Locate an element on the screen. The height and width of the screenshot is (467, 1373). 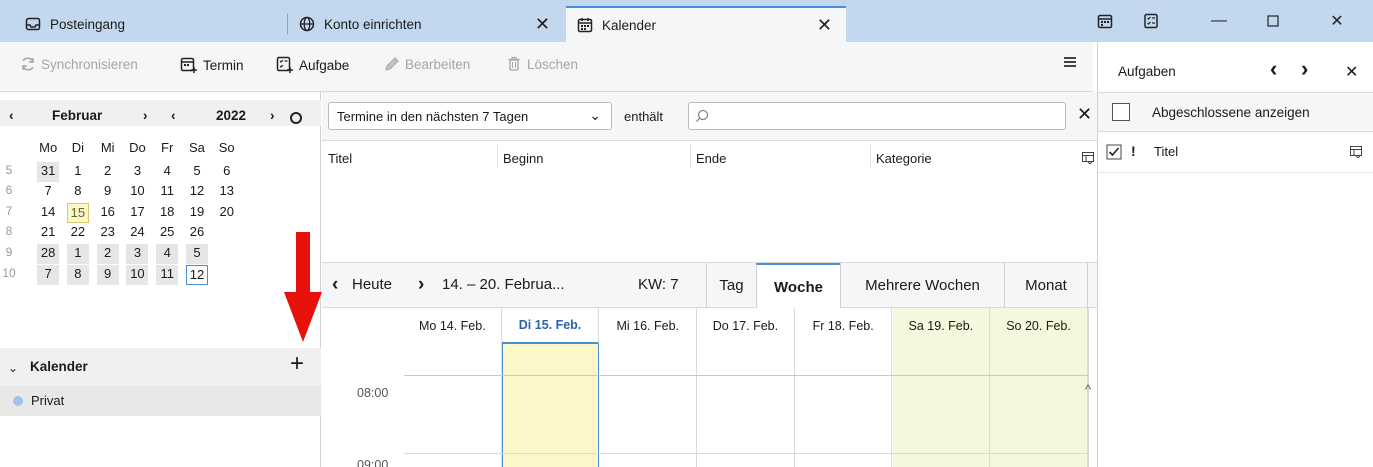
chevron-down-icon: ⌄ is located at coordinates (13, 368).